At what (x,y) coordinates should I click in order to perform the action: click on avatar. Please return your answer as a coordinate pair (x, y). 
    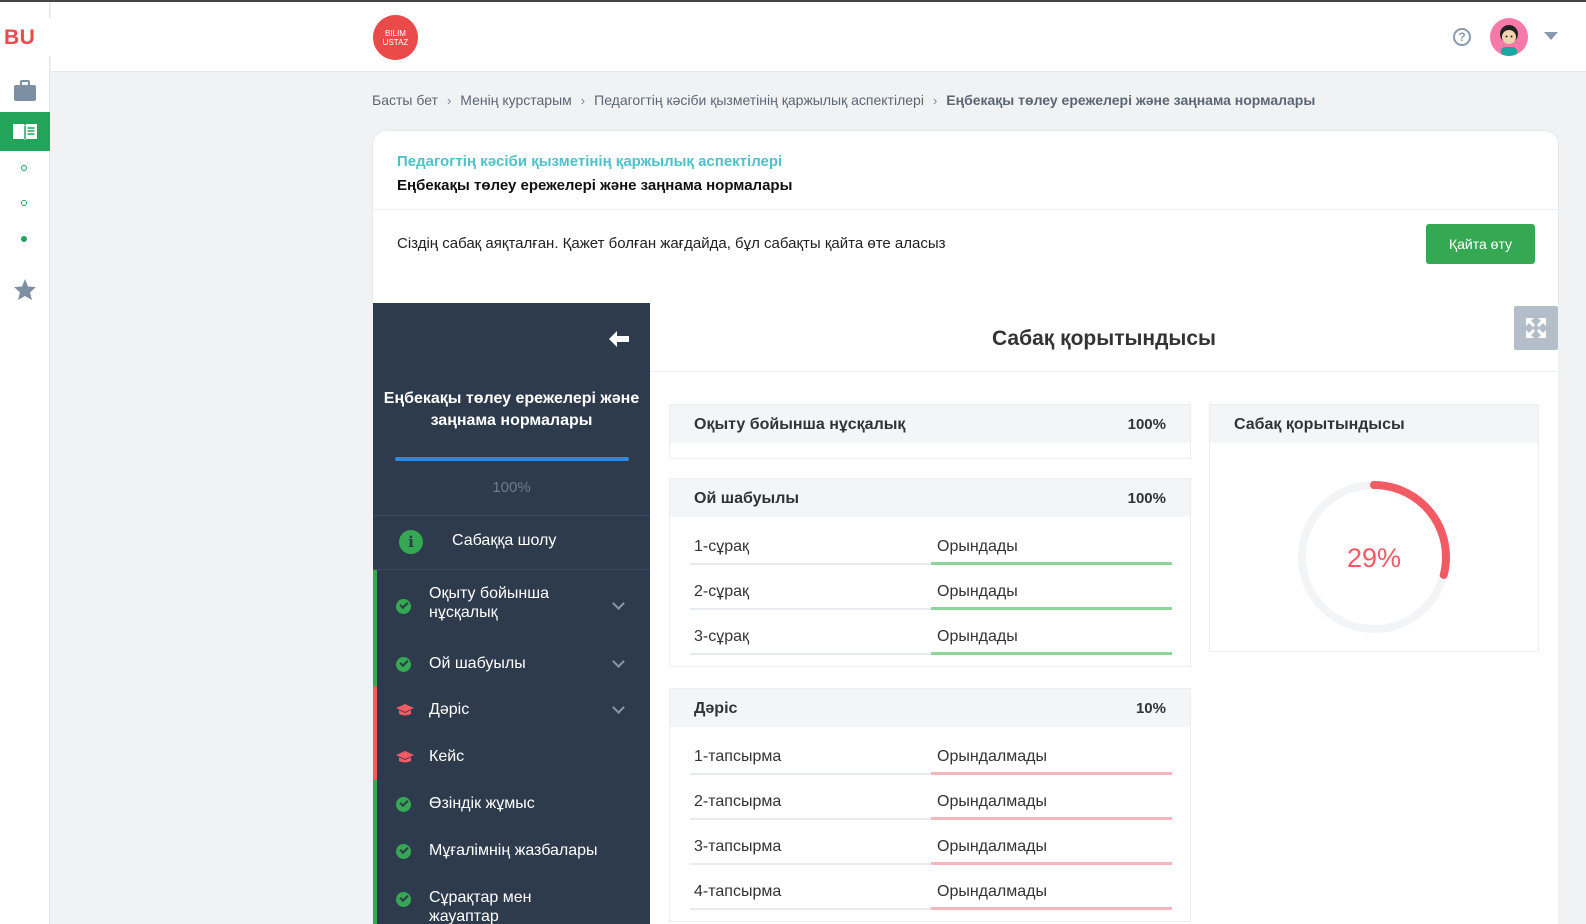
    Looking at the image, I should click on (1509, 37).